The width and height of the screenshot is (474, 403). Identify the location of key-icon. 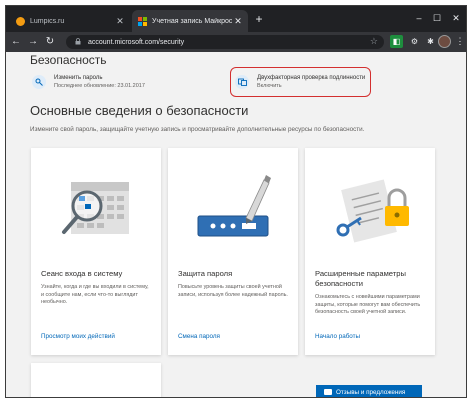
(39, 82).